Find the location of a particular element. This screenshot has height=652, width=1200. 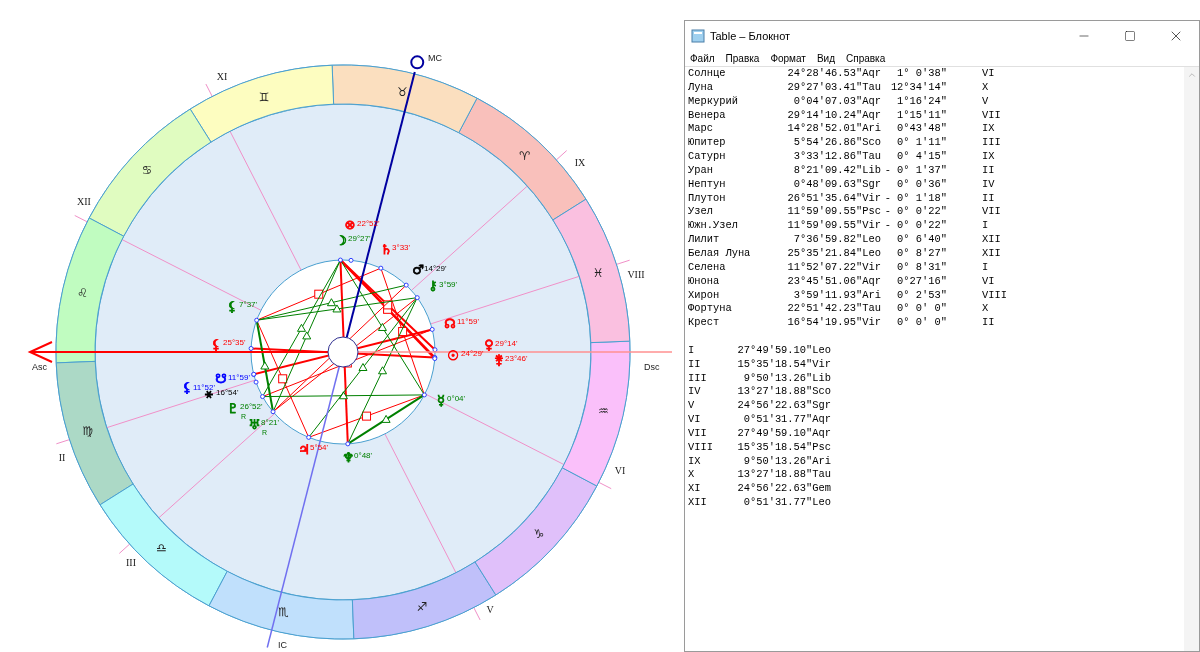

table-cell-text: 0°27'16" is located at coordinates (921, 281).